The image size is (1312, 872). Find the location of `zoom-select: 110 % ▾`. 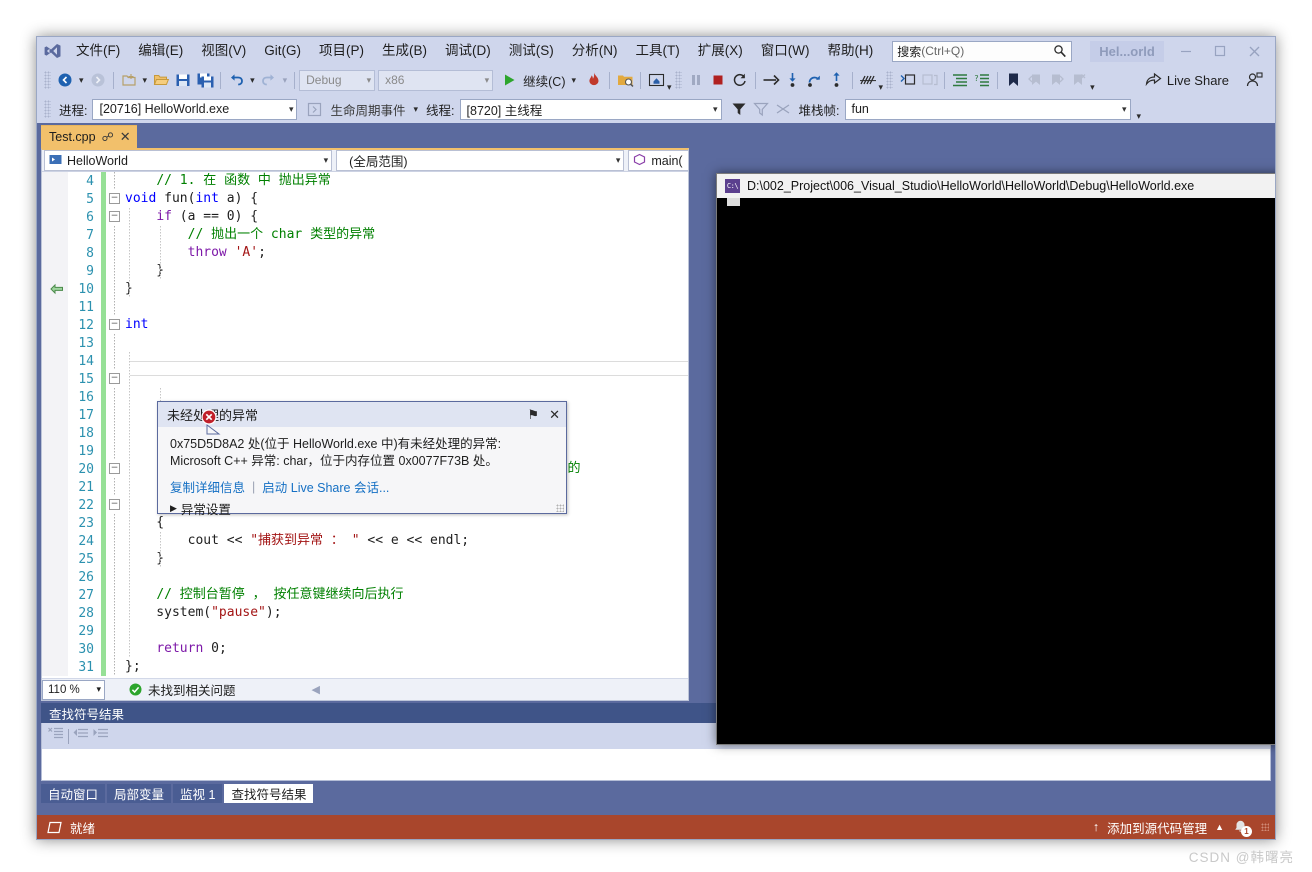

zoom-select: 110 % ▾ is located at coordinates (73, 689).